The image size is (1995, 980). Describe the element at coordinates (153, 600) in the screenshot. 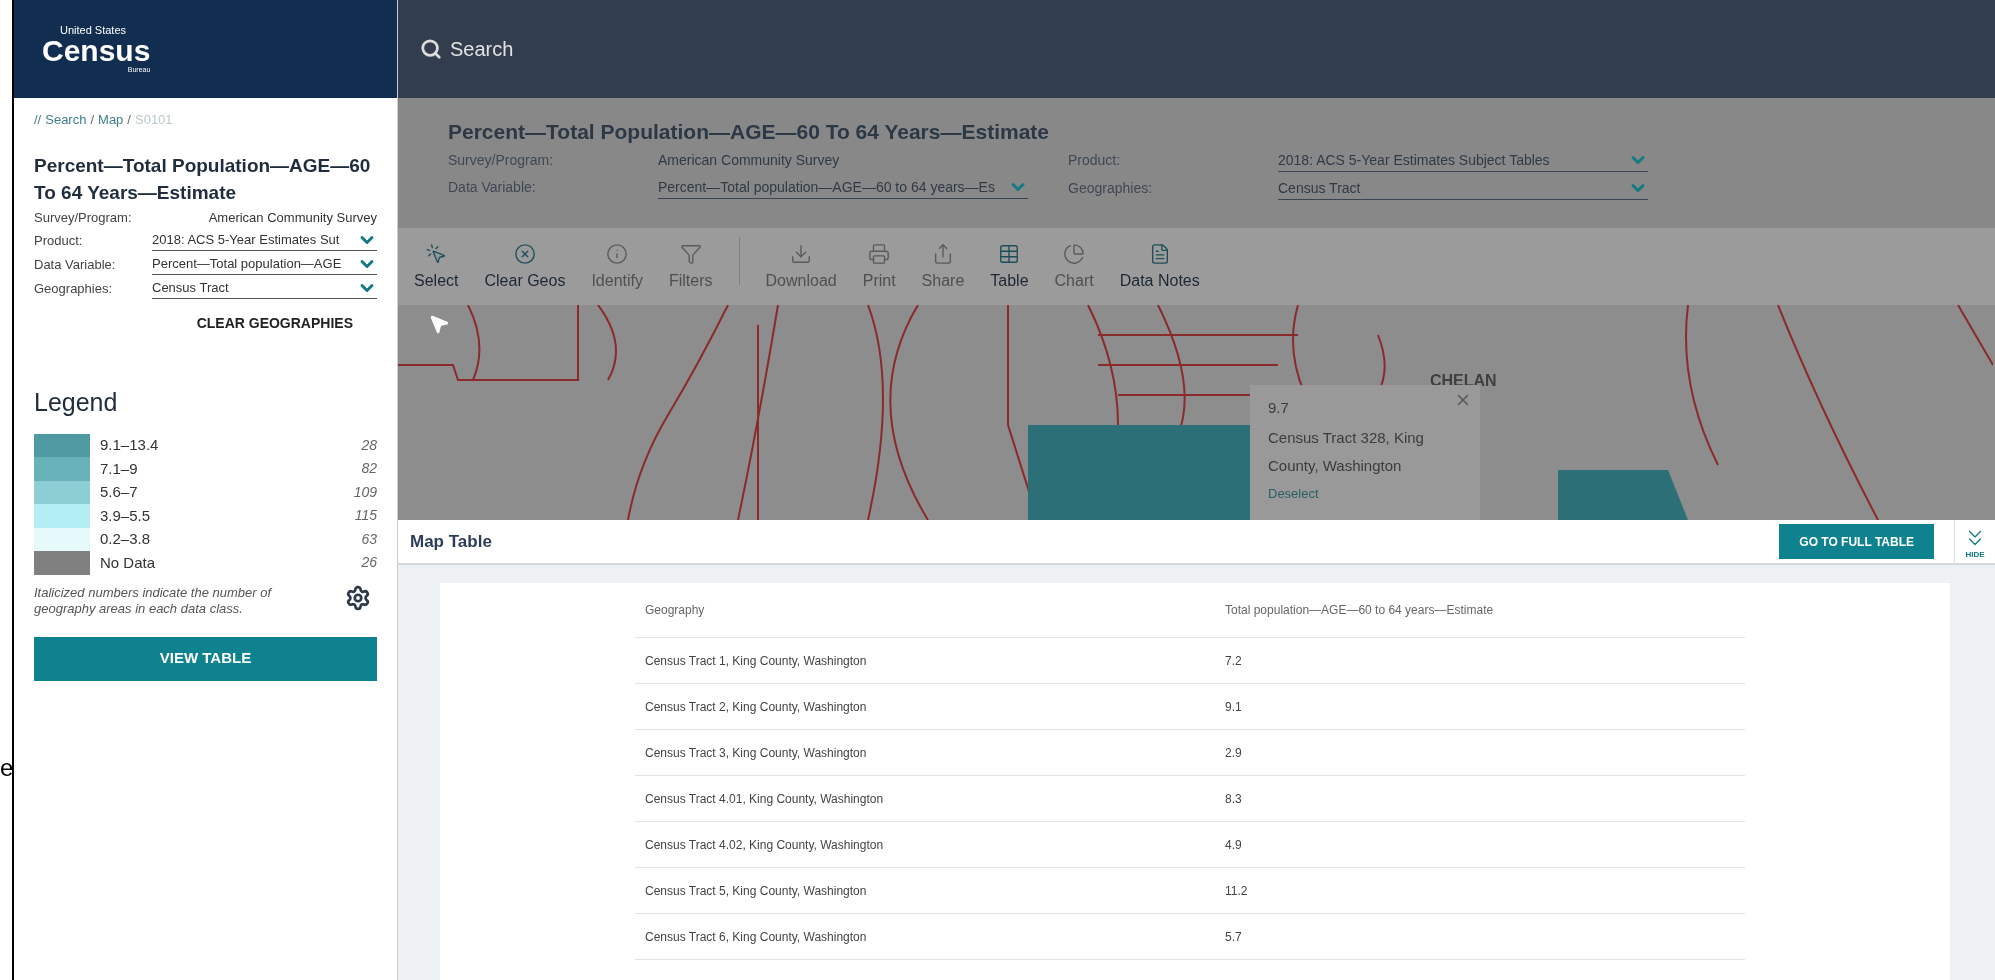

I see `legend-note: Italicized numbers indicate the number of geography areas in each data class.` at that location.